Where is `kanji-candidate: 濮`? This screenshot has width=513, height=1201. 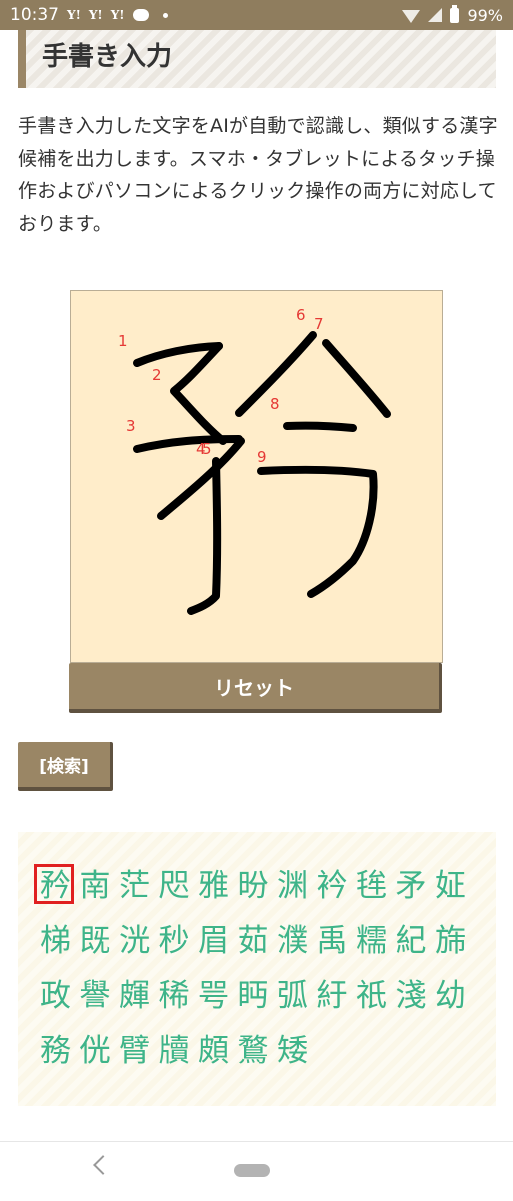
kanji-candidate: 濮 is located at coordinates (297, 944).